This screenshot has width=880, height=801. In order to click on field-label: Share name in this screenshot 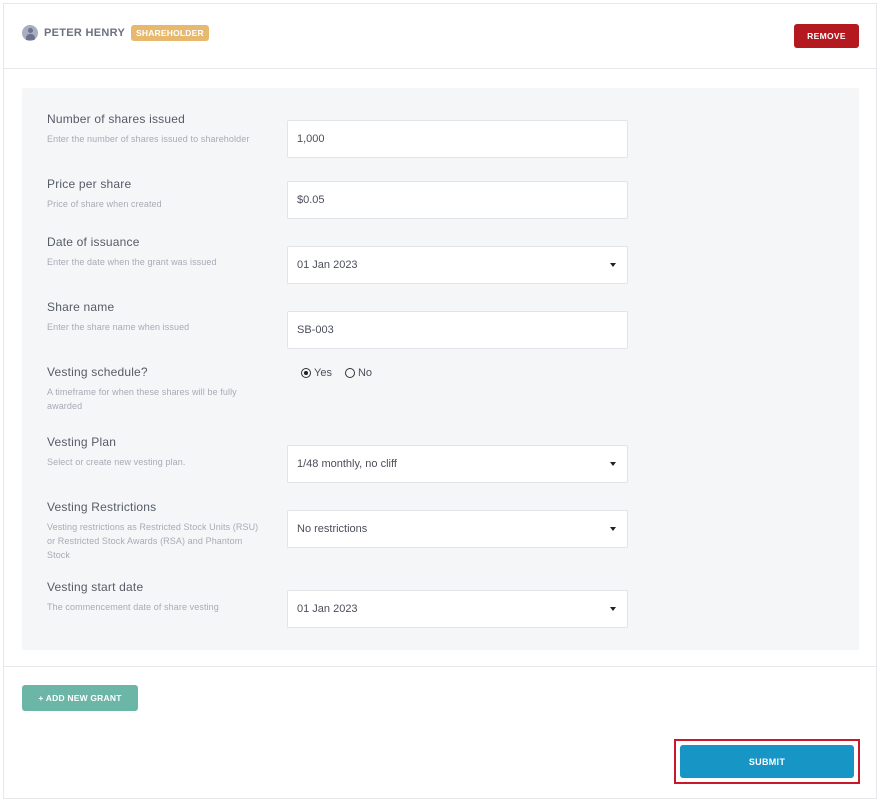, I will do `click(81, 307)`.